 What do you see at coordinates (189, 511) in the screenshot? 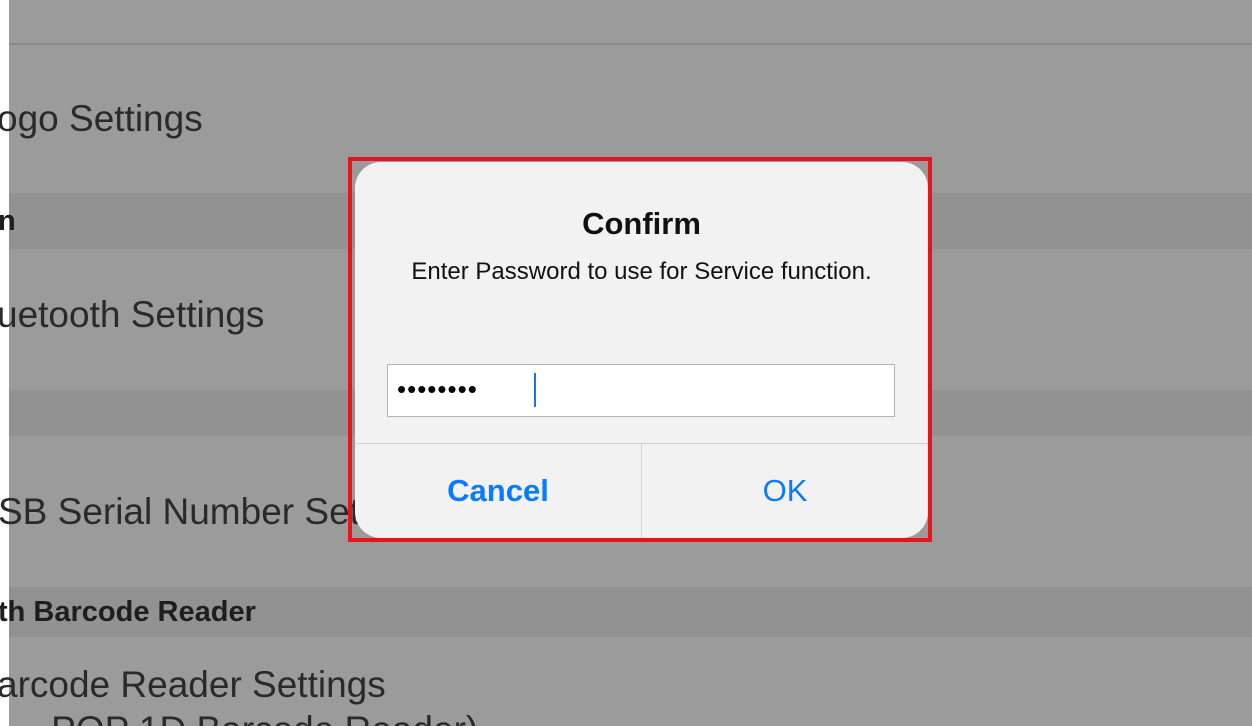
I see `usb-serial-number-row: SB Serial Number Setti` at bounding box center [189, 511].